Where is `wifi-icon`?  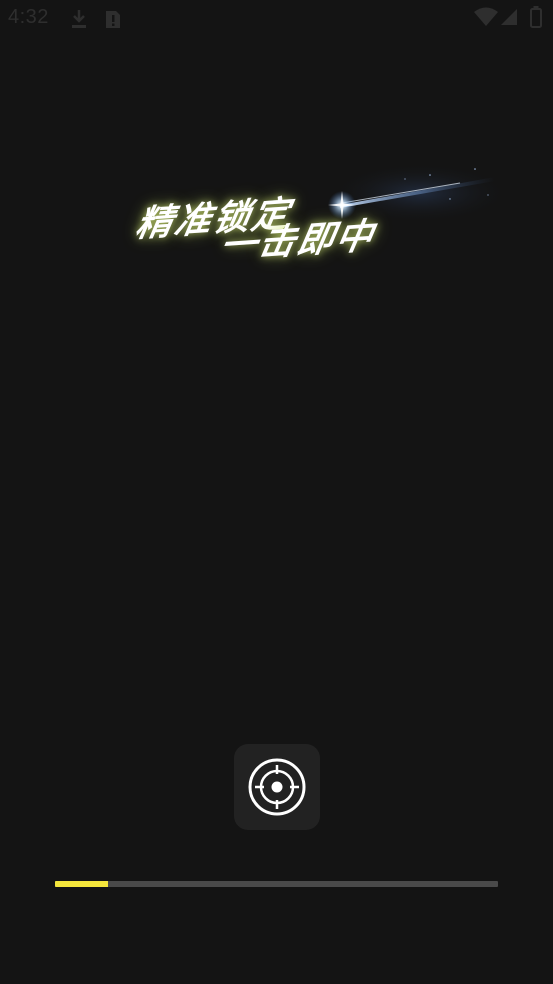
wifi-icon is located at coordinates (486, 16).